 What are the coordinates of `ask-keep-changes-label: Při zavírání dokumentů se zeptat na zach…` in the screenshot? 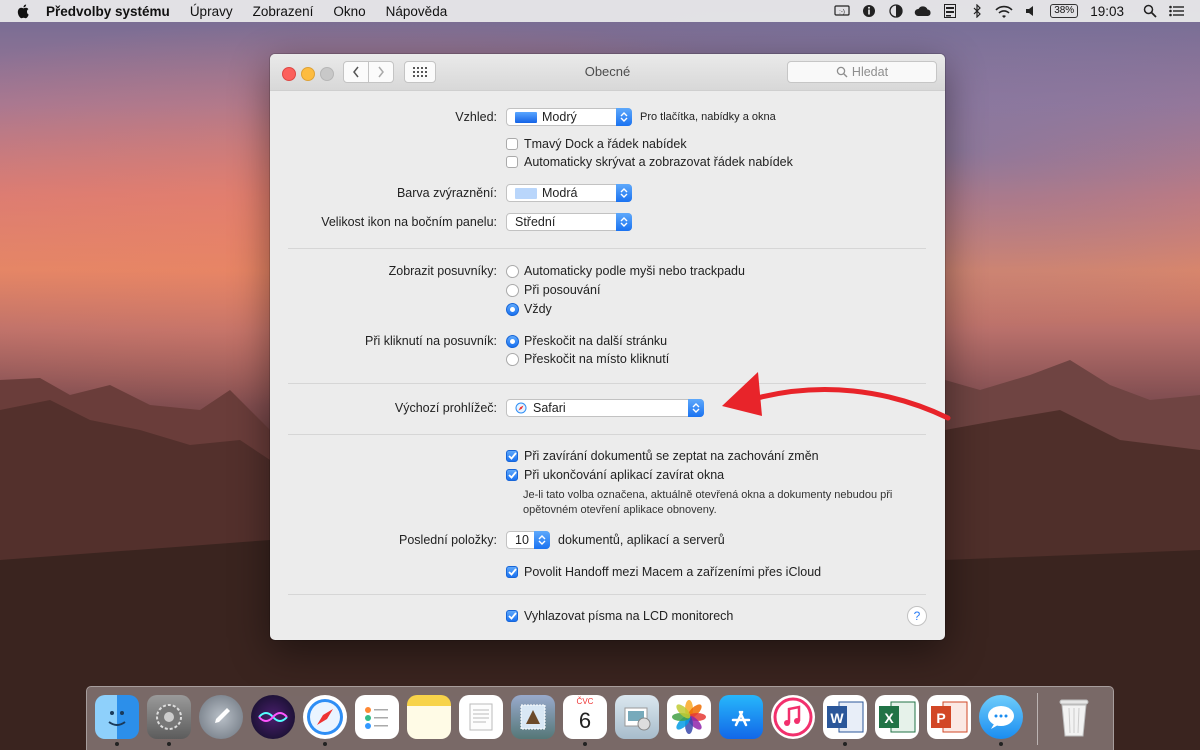 It's located at (671, 456).